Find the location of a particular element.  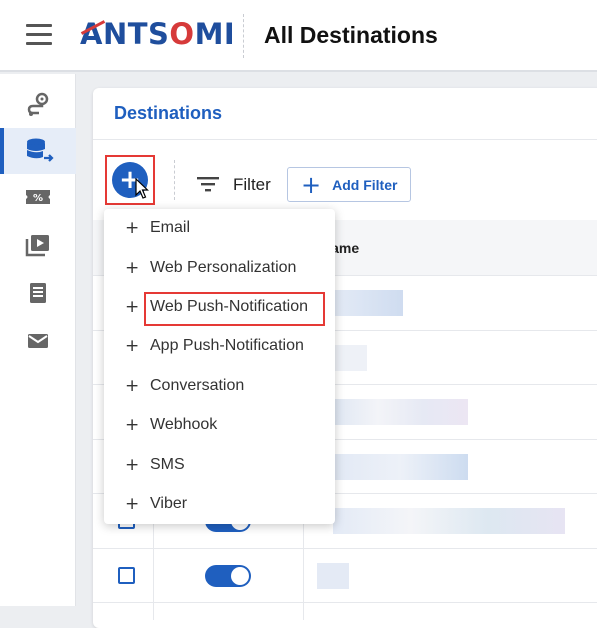

row-status-toggle is located at coordinates (228, 575).